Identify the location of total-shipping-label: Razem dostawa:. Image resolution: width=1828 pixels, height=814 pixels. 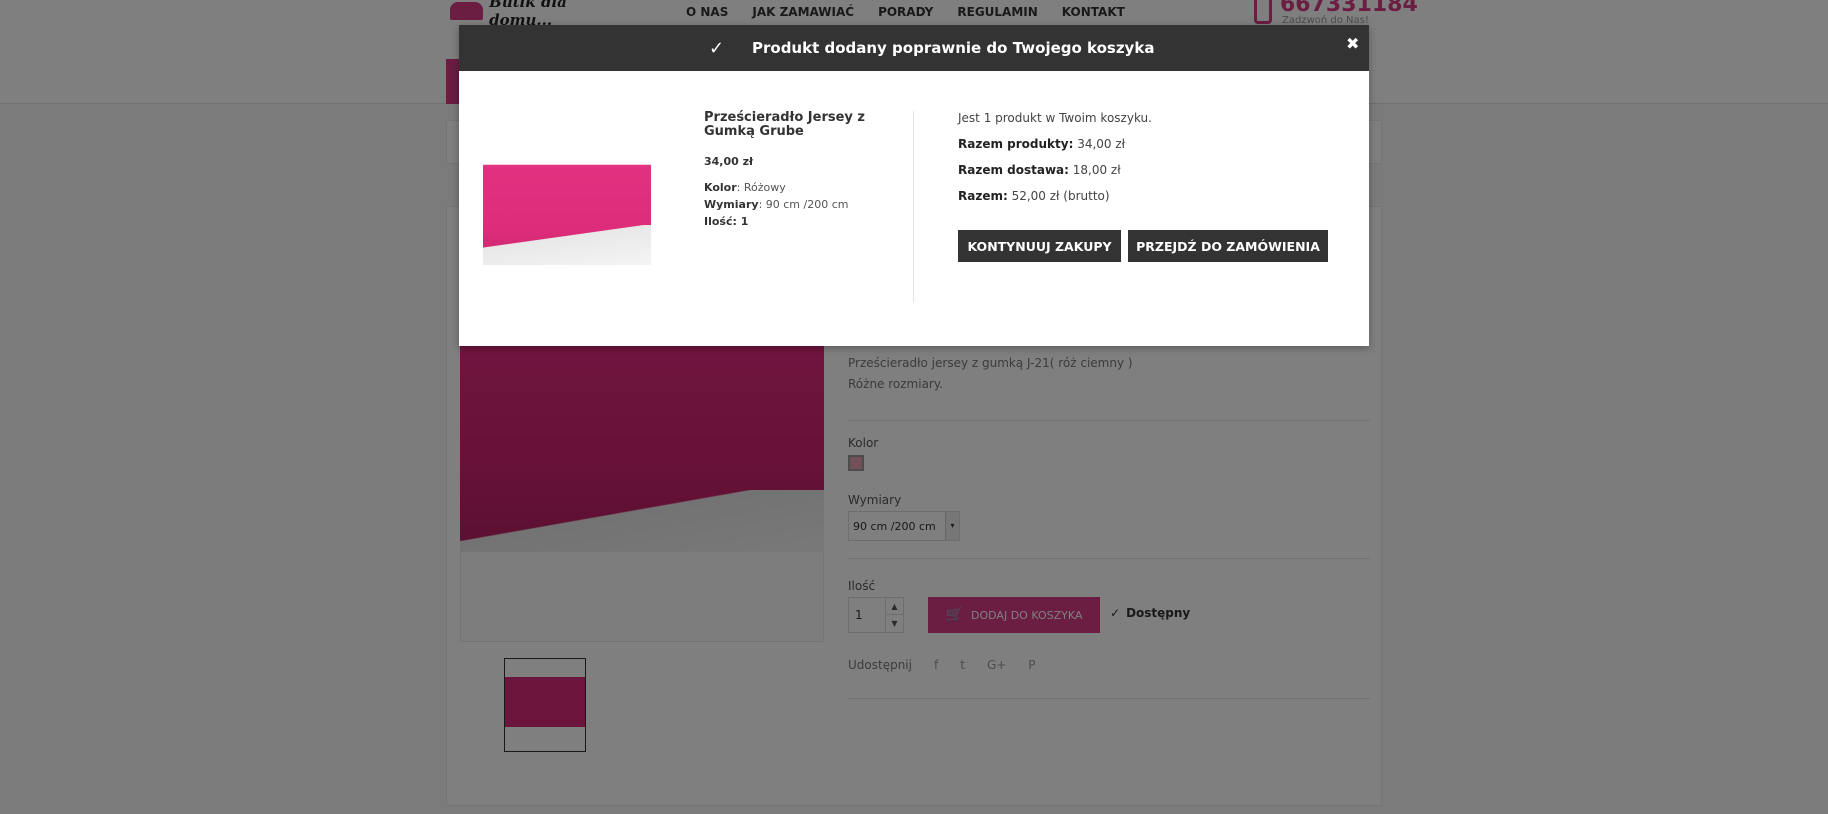
(1013, 170).